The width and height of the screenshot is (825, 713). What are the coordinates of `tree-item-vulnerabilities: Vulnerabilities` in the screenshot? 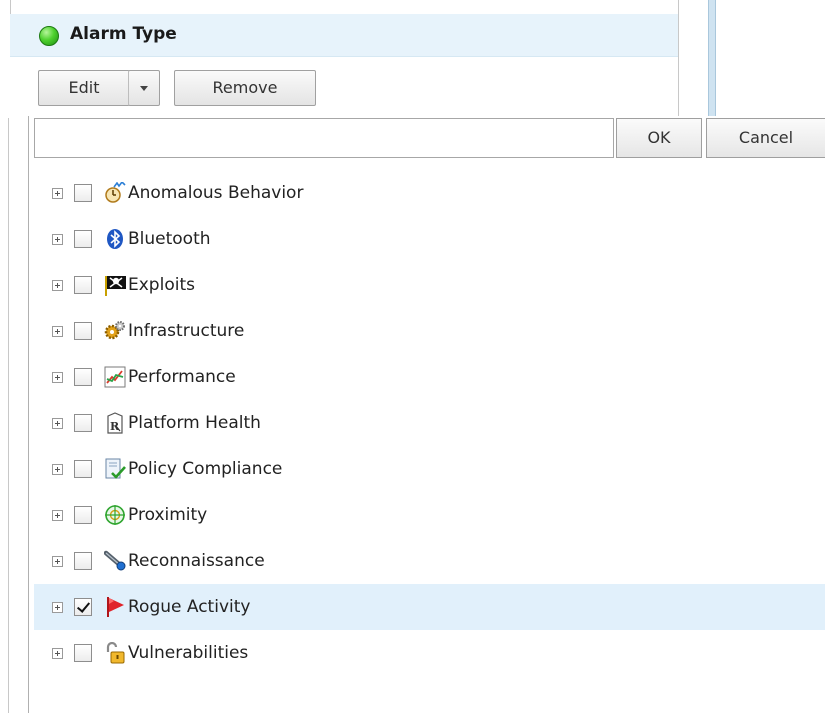 It's located at (429, 653).